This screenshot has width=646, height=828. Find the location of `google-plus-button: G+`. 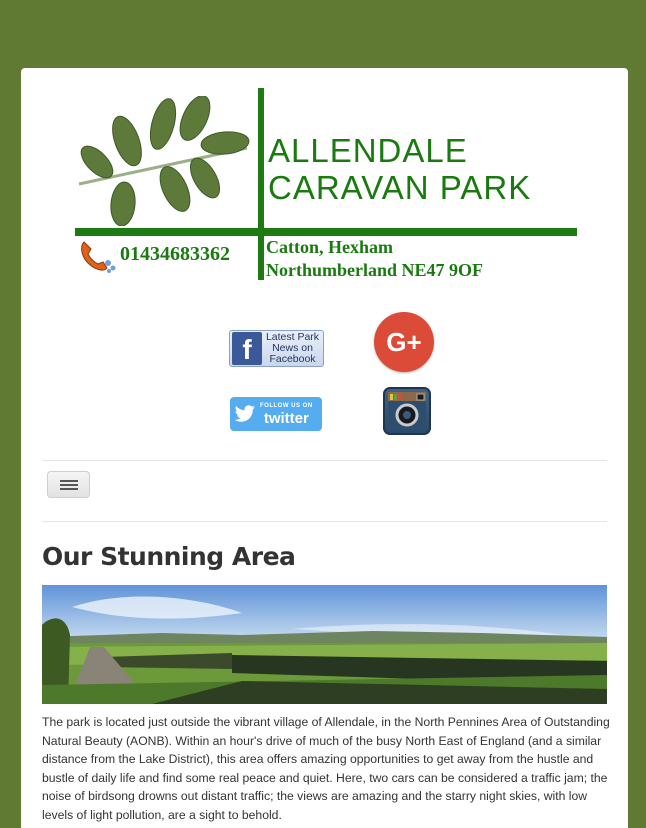

google-plus-button: G+ is located at coordinates (404, 342).